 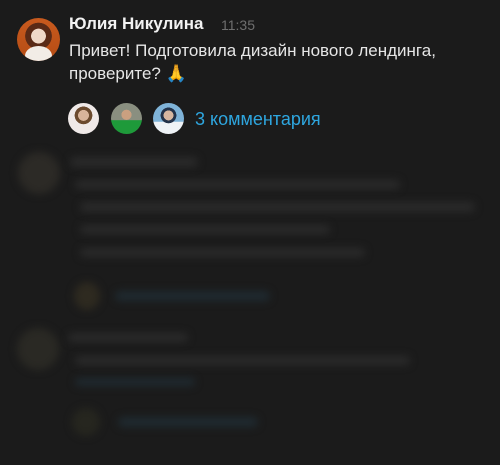 I want to click on message-time: 11:35, so click(x=238, y=25).